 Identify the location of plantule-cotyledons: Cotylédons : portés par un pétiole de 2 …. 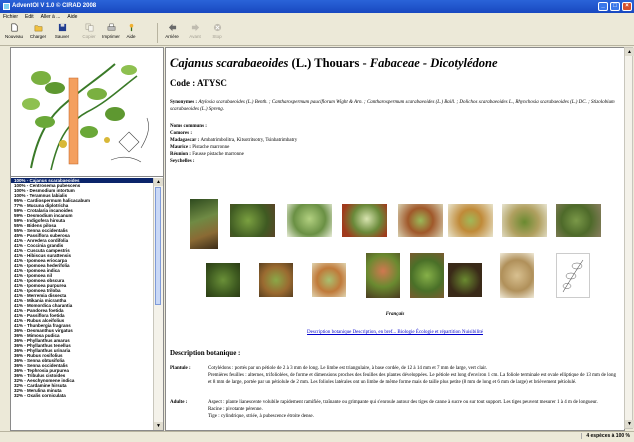
(347, 368).